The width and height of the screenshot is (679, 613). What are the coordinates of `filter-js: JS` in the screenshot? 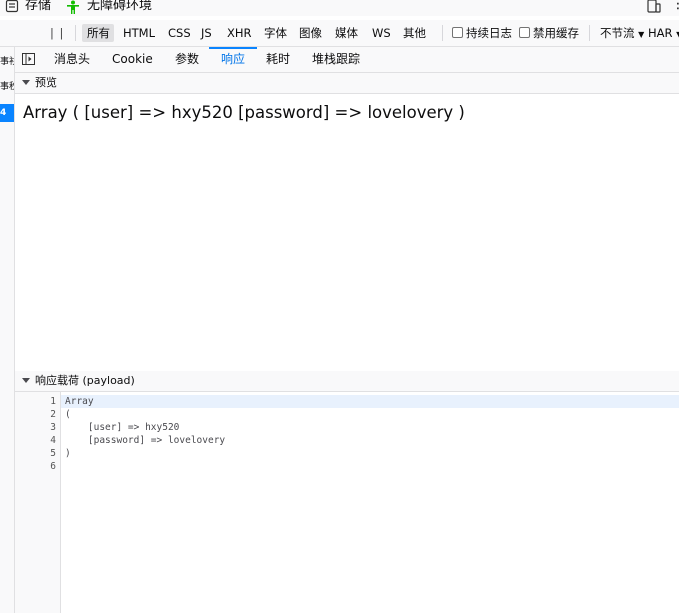 It's located at (206, 33).